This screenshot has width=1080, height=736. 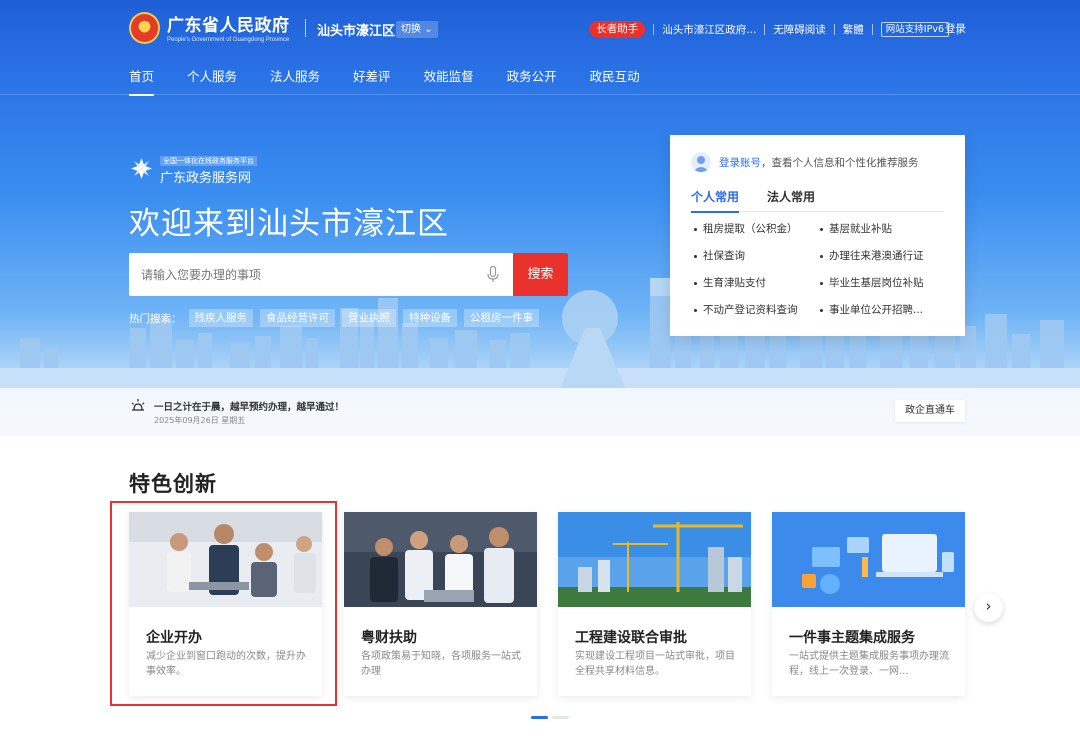 I want to click on user-avatar-icon, so click(x=701, y=162).